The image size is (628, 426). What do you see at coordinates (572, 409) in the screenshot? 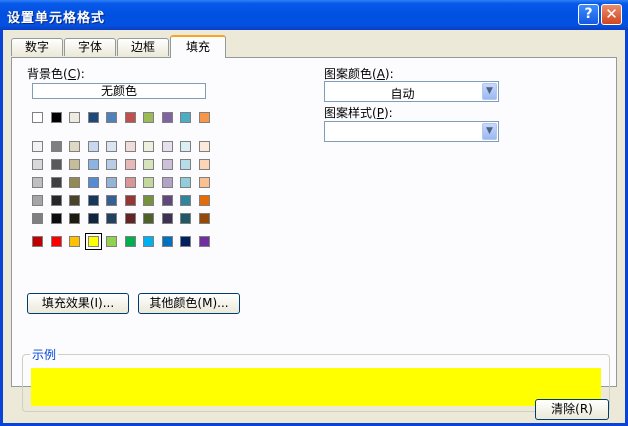
I see `clear-button: 清除(R)` at bounding box center [572, 409].